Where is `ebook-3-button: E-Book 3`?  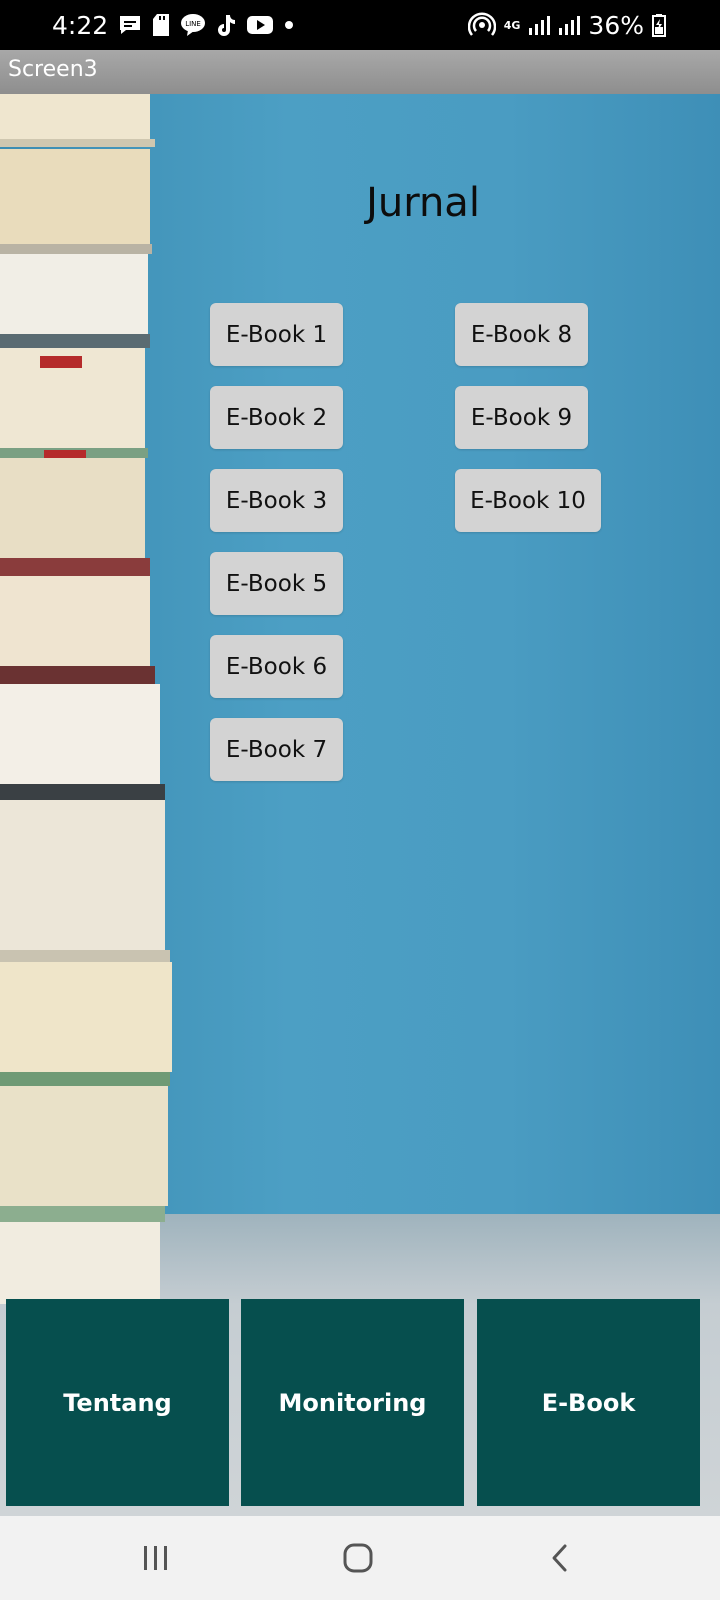
ebook-3-button: E-Book 3 is located at coordinates (276, 500).